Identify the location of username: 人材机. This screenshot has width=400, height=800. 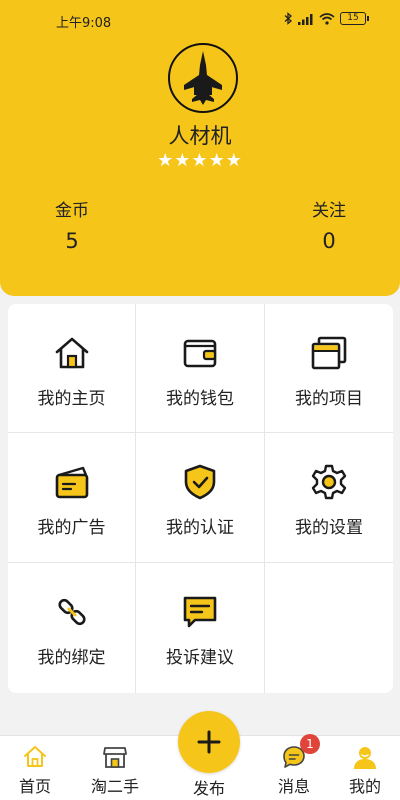
(200, 136).